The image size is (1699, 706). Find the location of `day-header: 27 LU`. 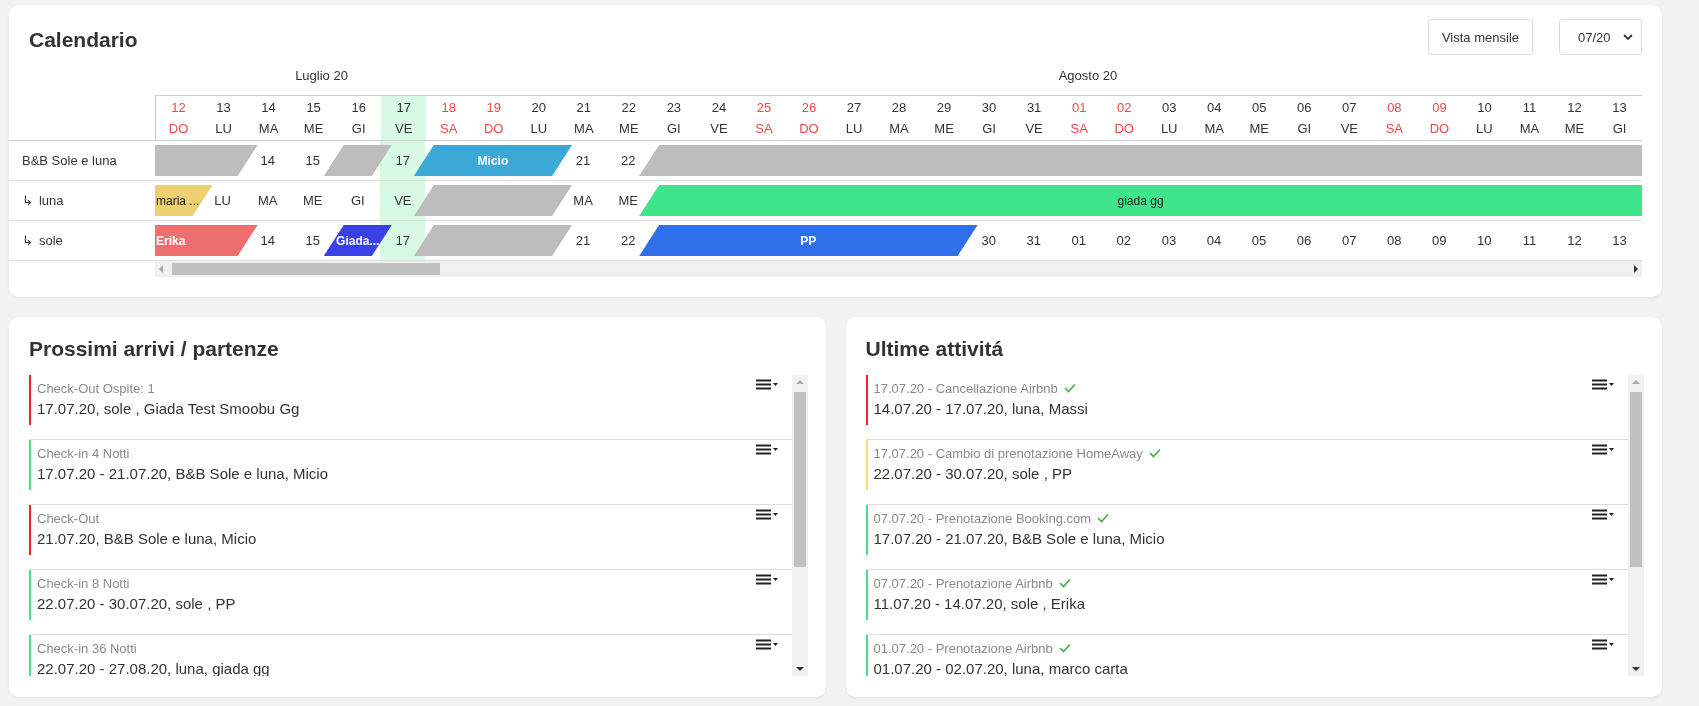

day-header: 27 LU is located at coordinates (854, 118).